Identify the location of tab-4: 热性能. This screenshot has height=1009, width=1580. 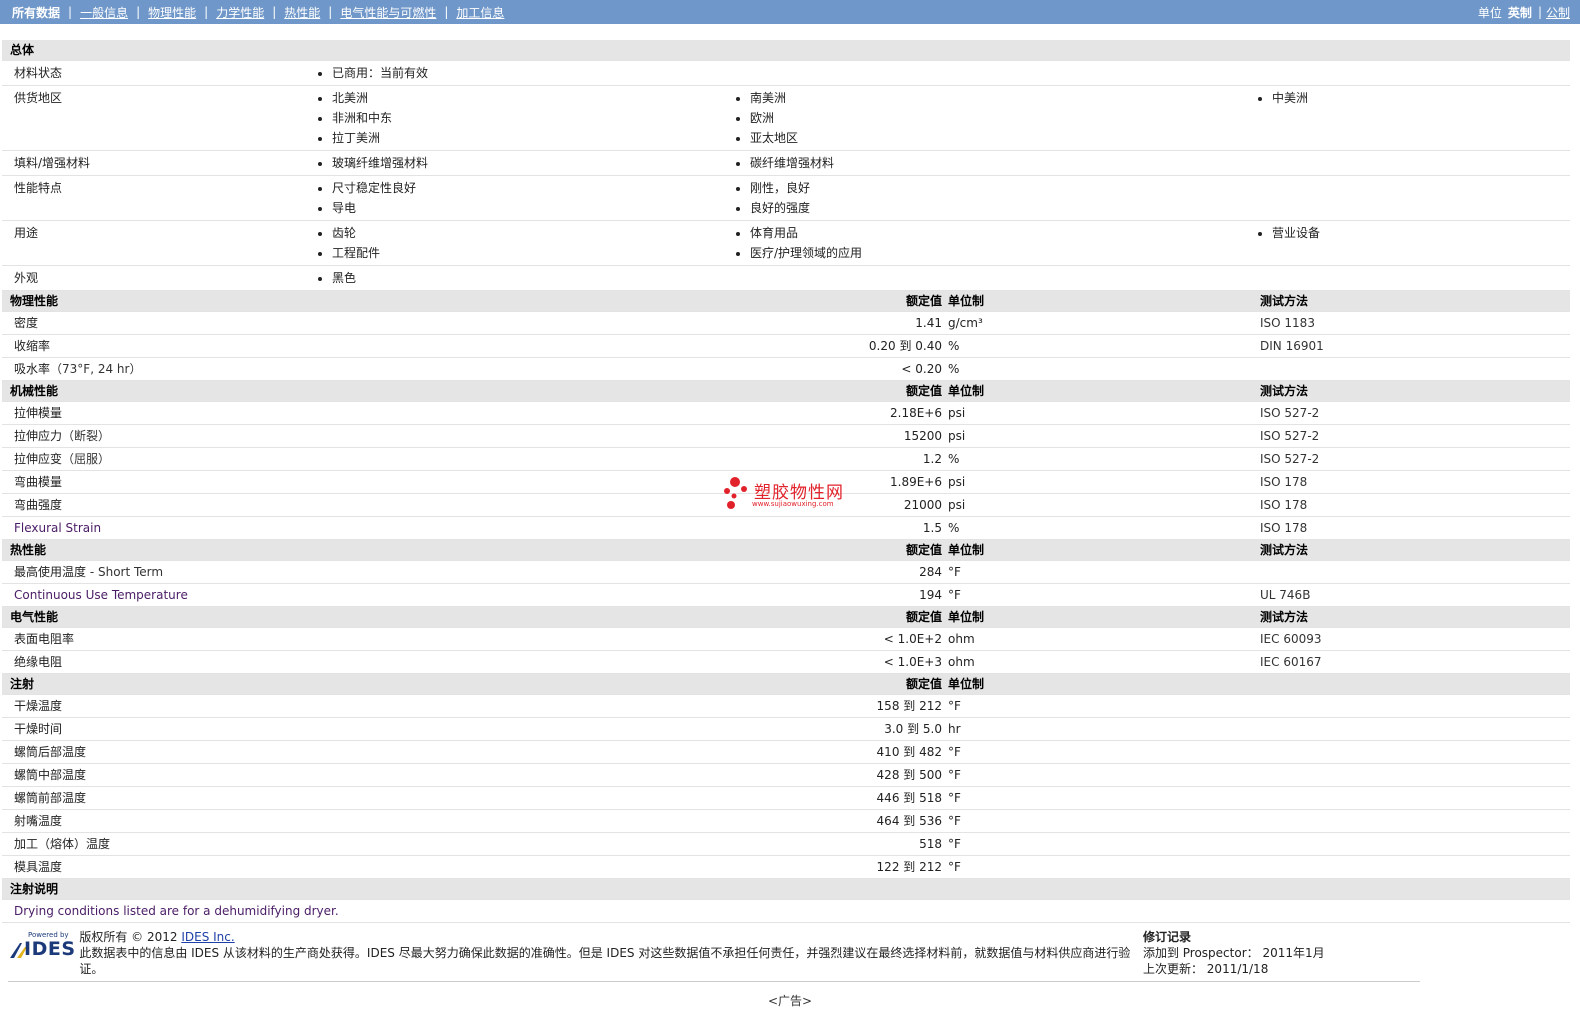
(302, 12).